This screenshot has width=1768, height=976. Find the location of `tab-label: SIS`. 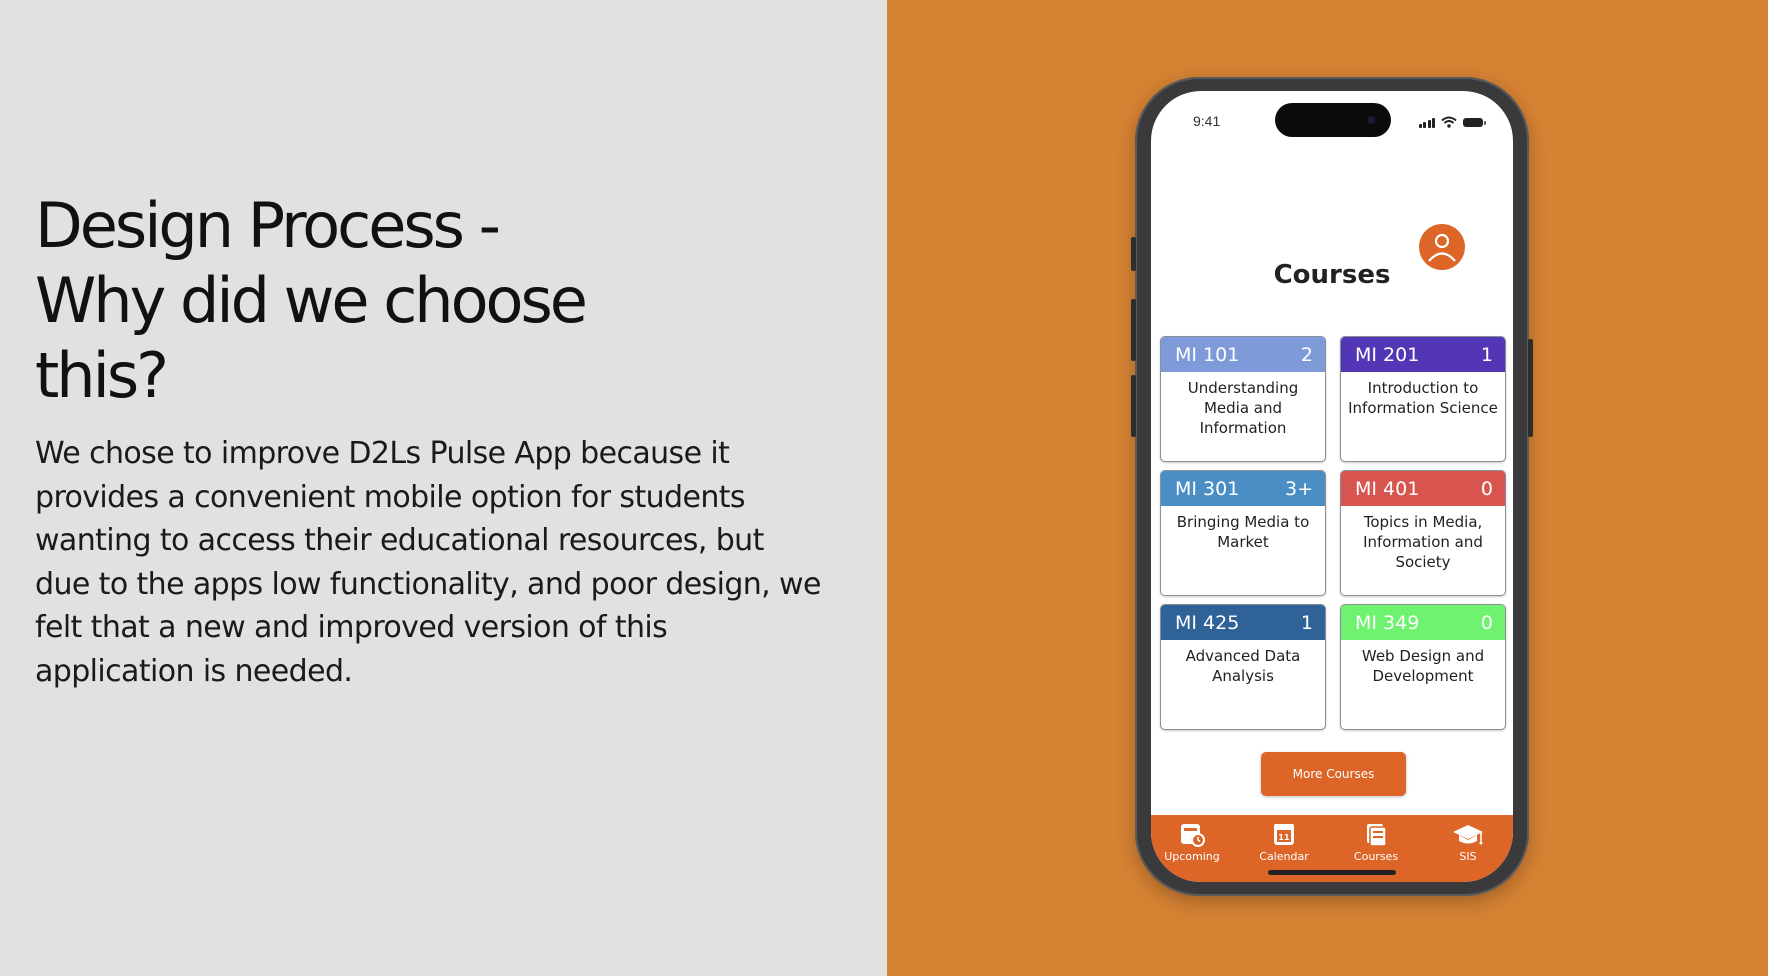

tab-label: SIS is located at coordinates (1468, 856).